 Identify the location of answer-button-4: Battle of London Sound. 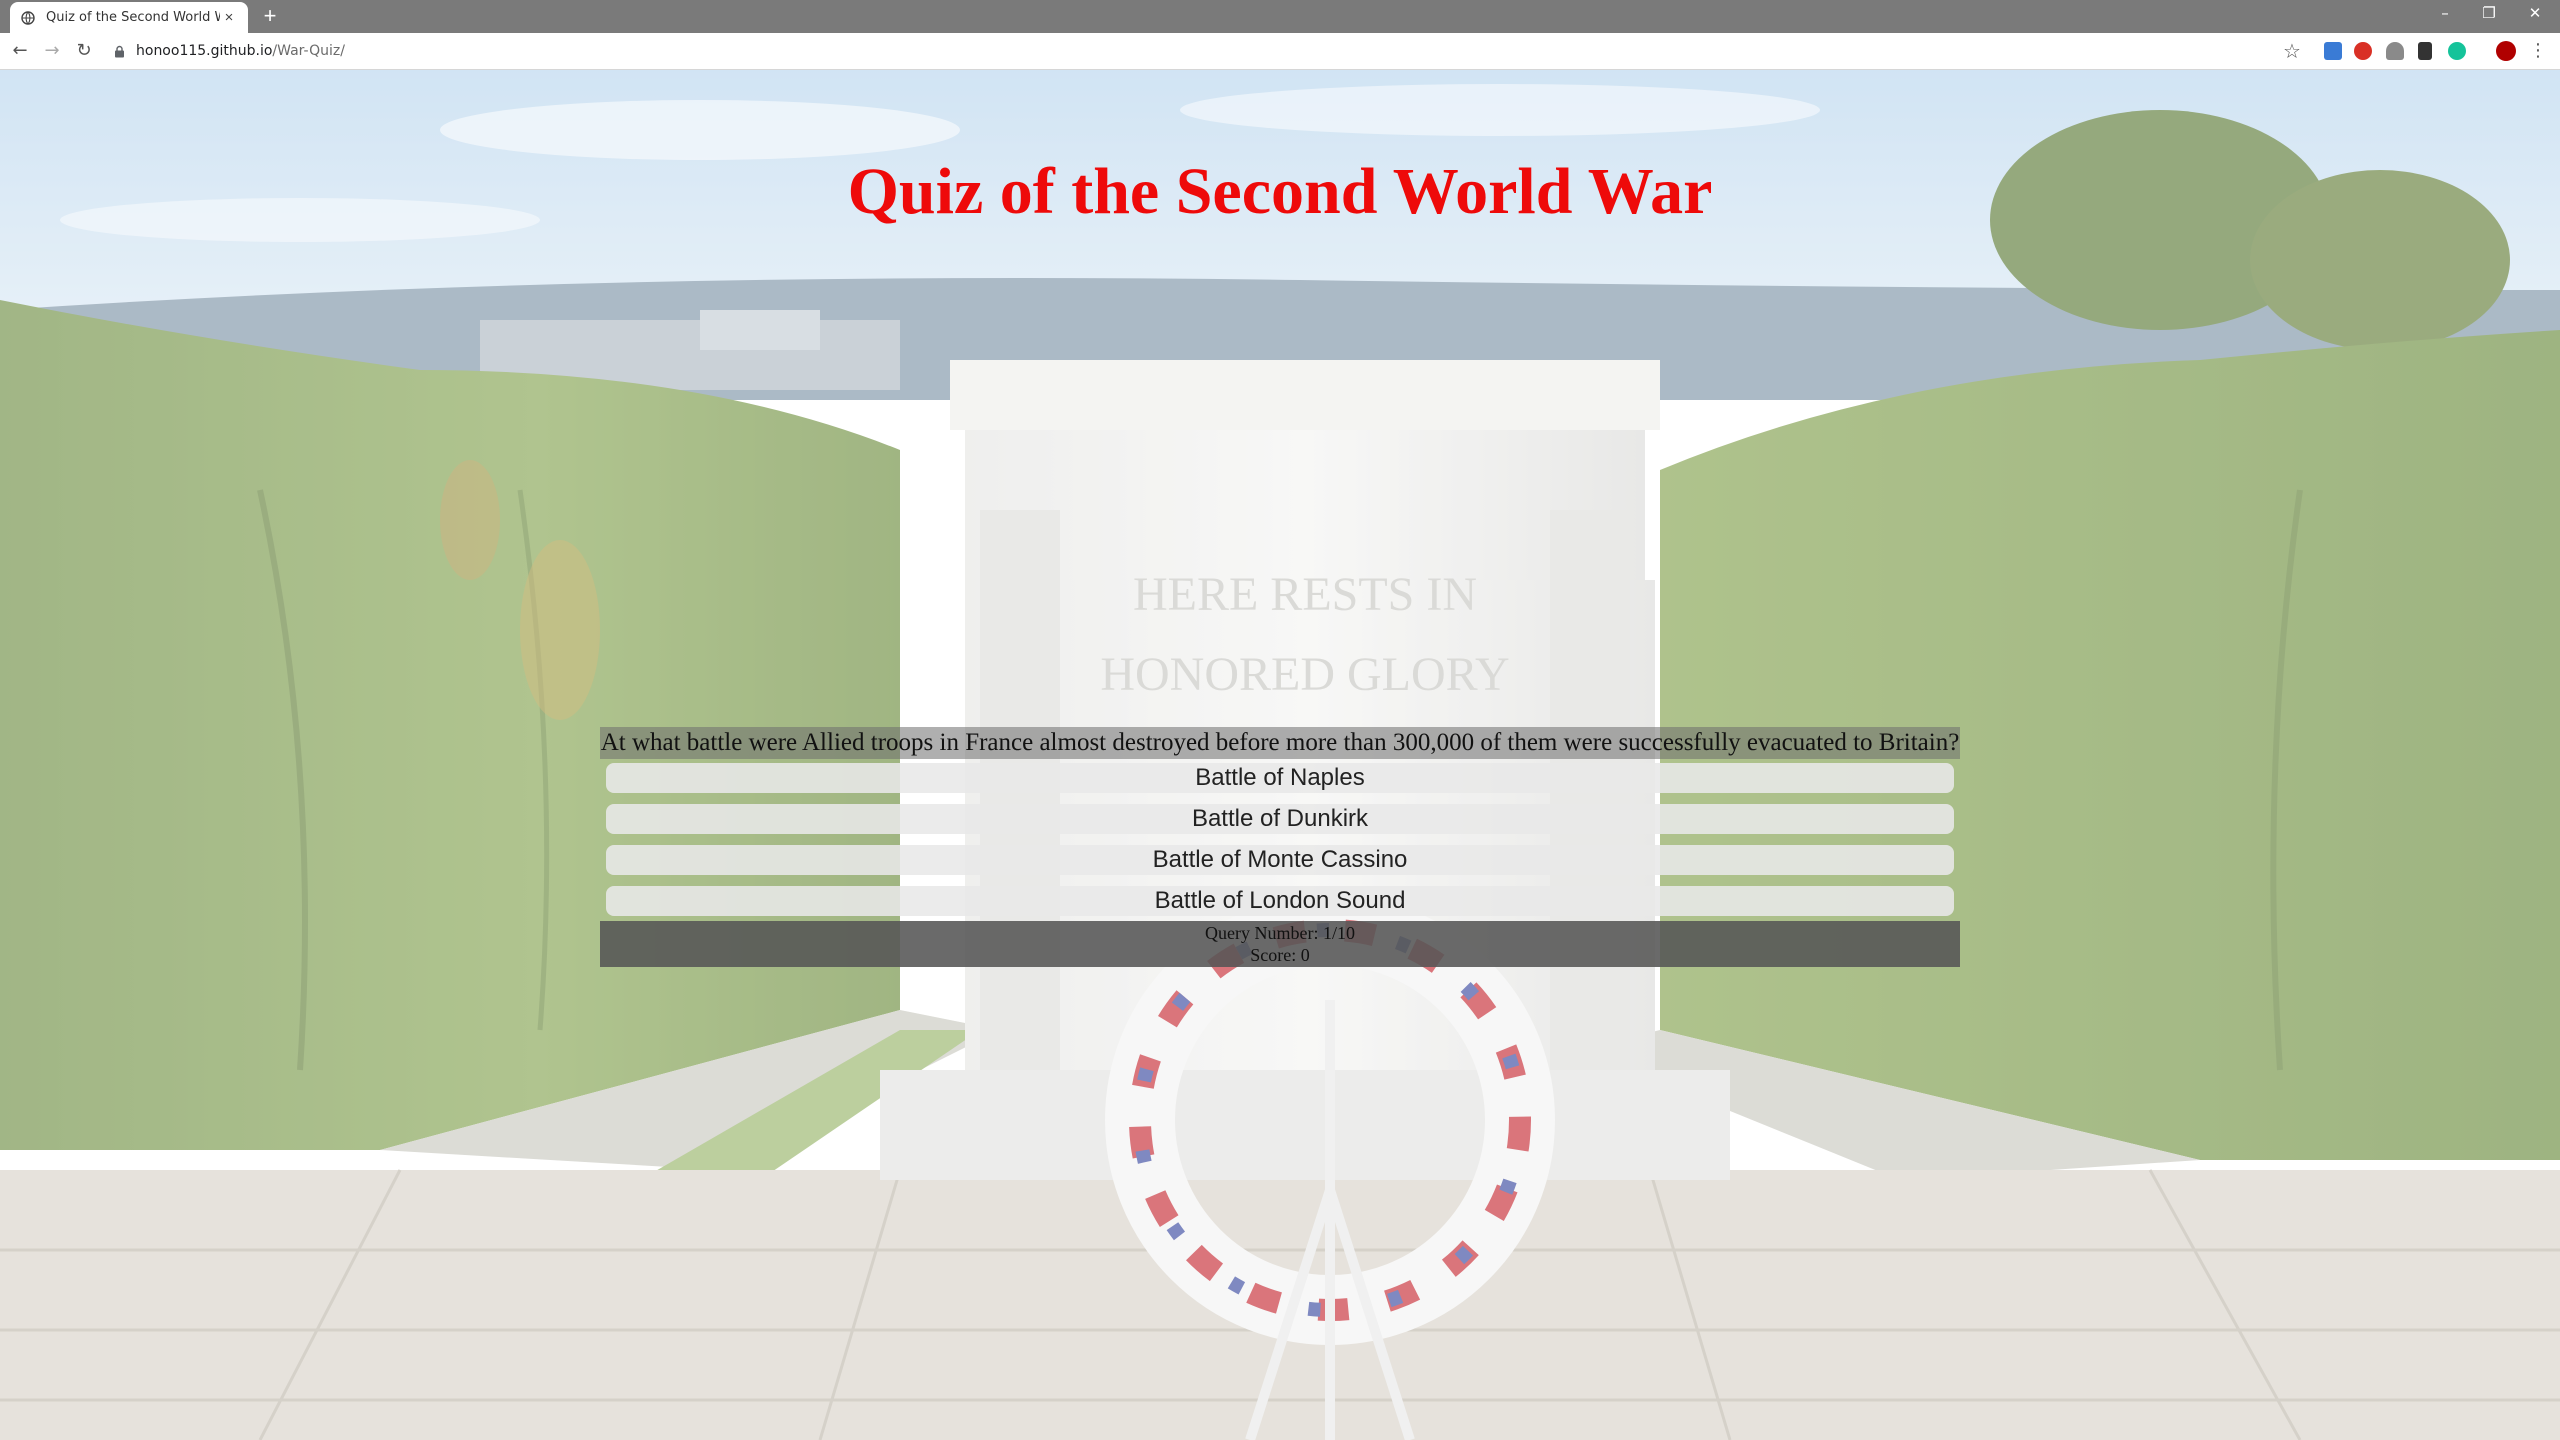
(1280, 901).